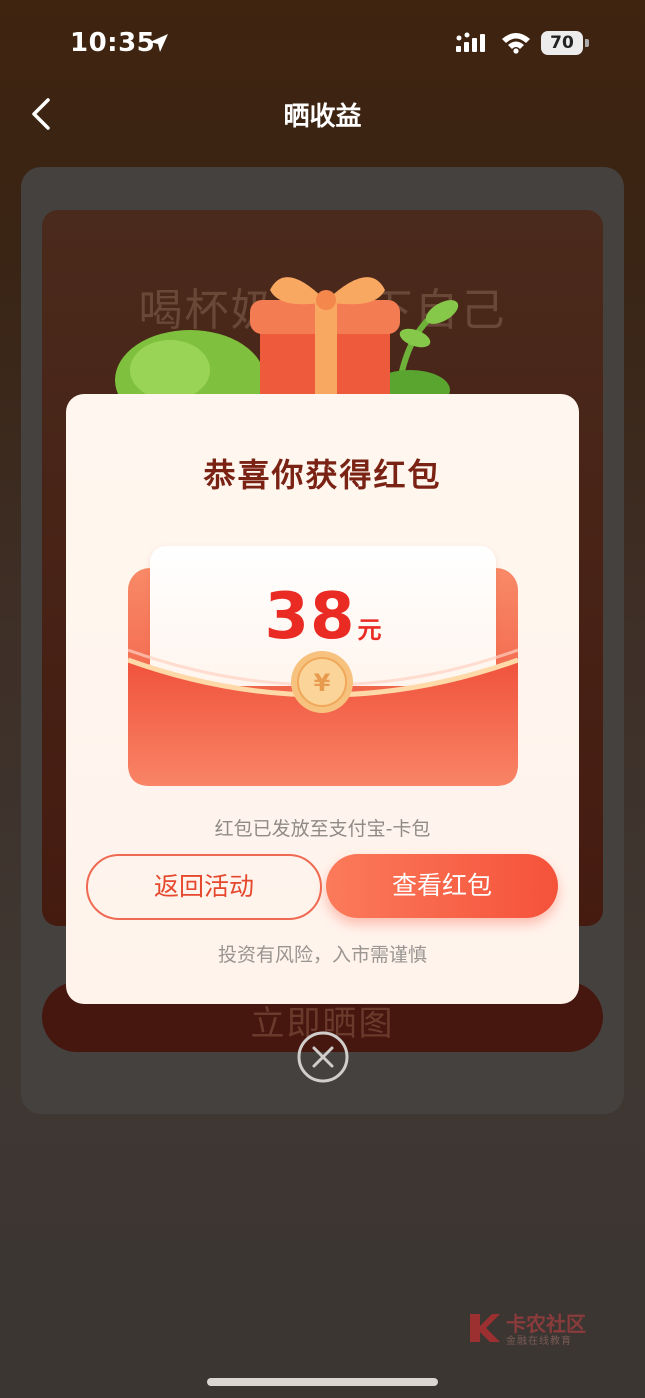  I want to click on yuan-coin-icon: ¥, so click(322, 682).